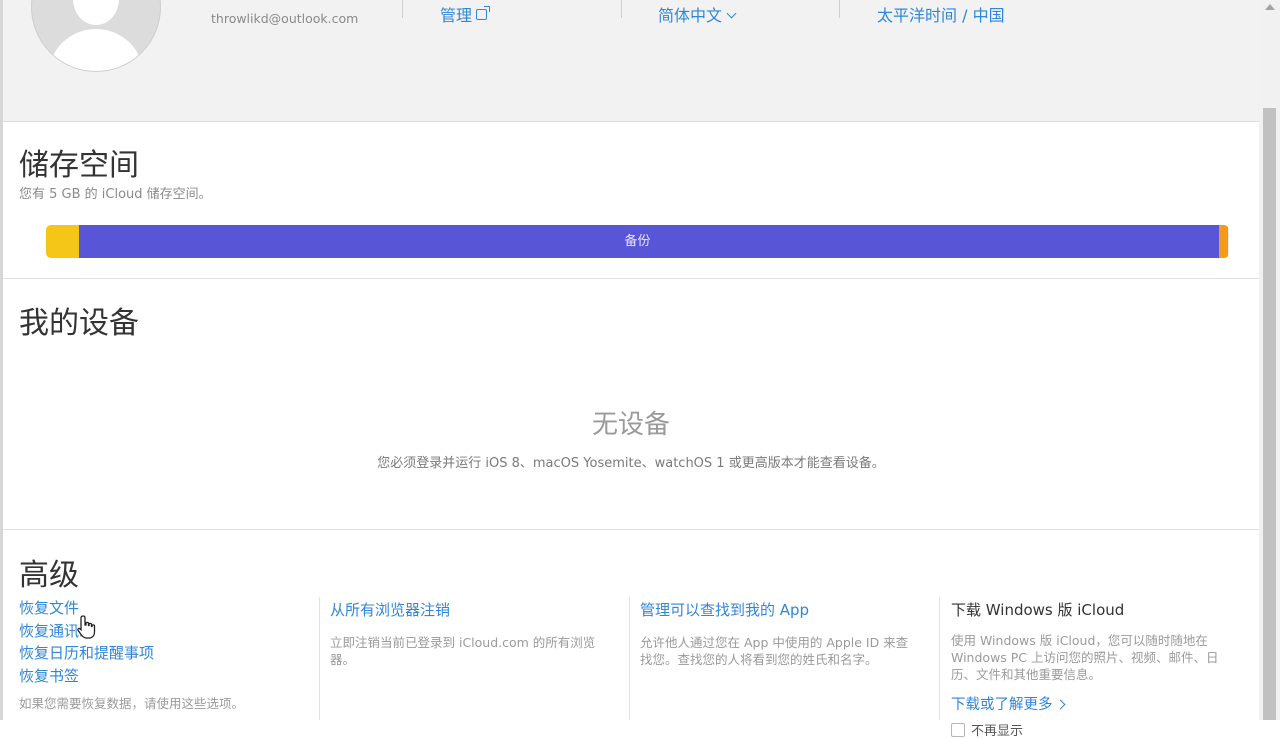 The width and height of the screenshot is (1280, 739). Describe the element at coordinates (780, 609) in the screenshot. I see `manage-find-app-link: 管理可以查找到我的 App` at that location.